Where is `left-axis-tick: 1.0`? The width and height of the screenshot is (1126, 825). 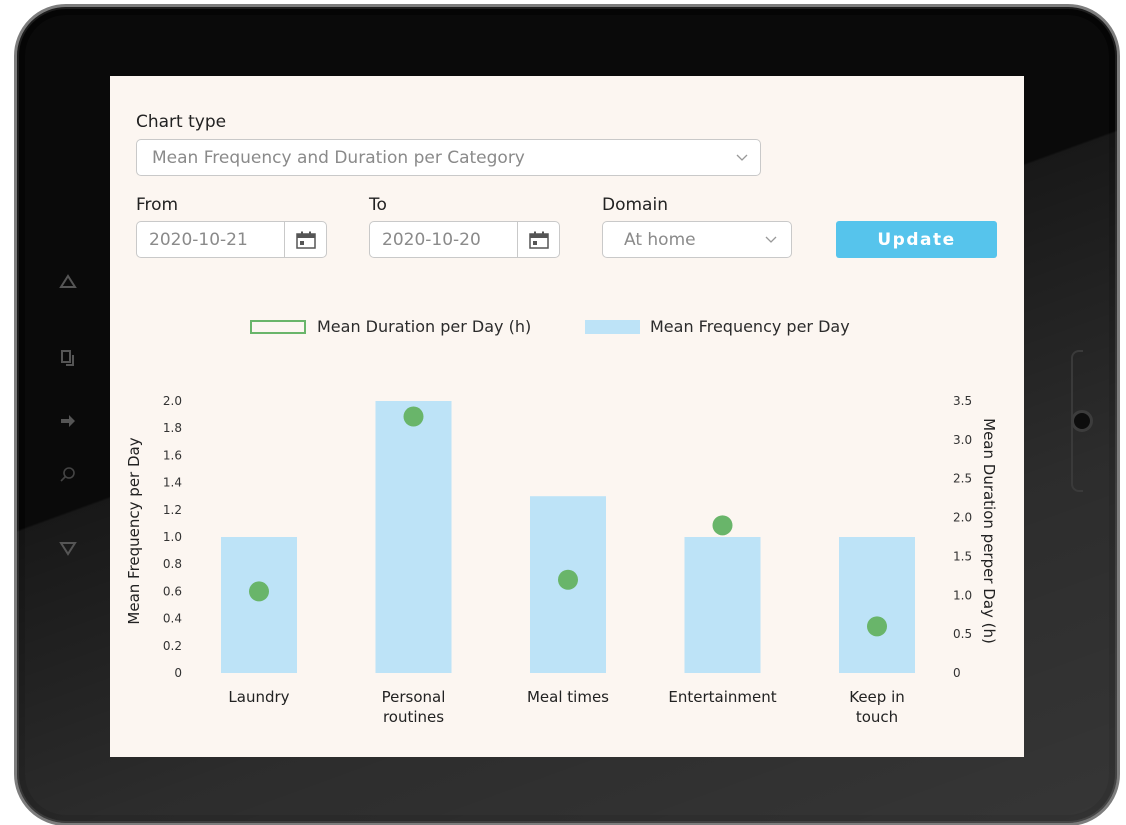
left-axis-tick: 1.0 is located at coordinates (172, 537).